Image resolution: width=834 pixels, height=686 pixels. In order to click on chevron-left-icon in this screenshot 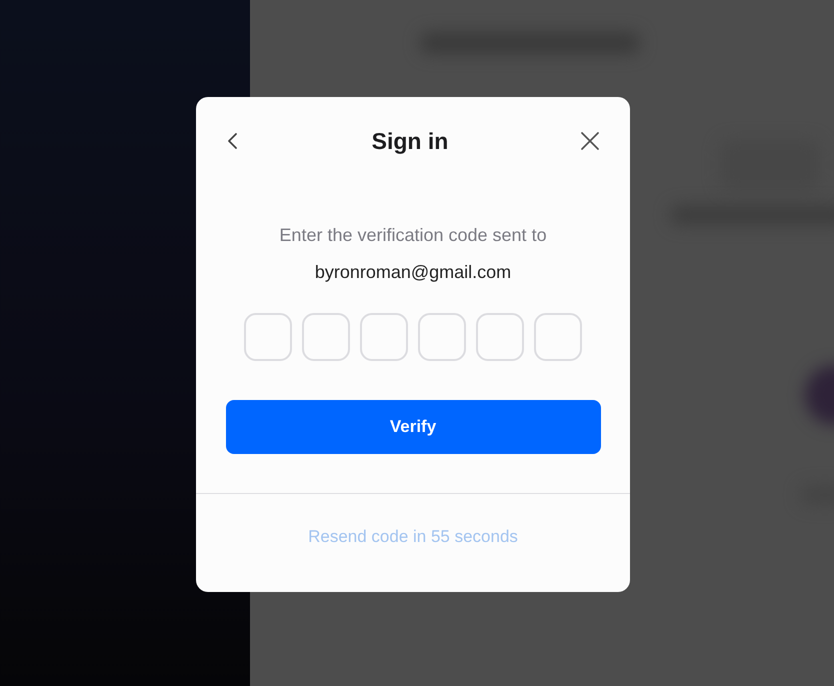, I will do `click(233, 141)`.